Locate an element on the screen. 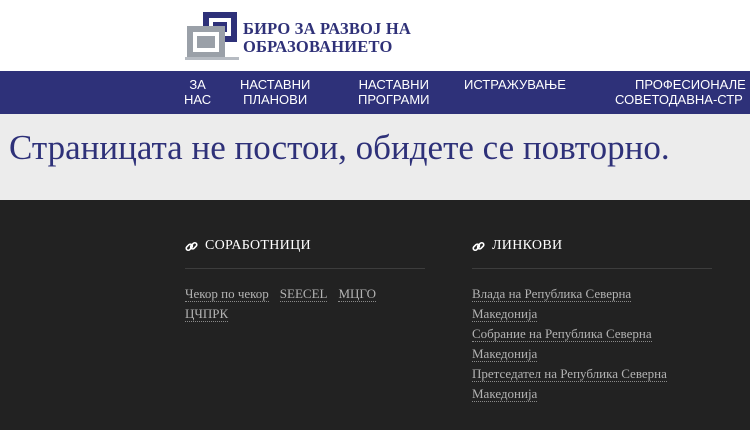  external-link-government: Влада на Република Северна Македонија is located at coordinates (592, 304).